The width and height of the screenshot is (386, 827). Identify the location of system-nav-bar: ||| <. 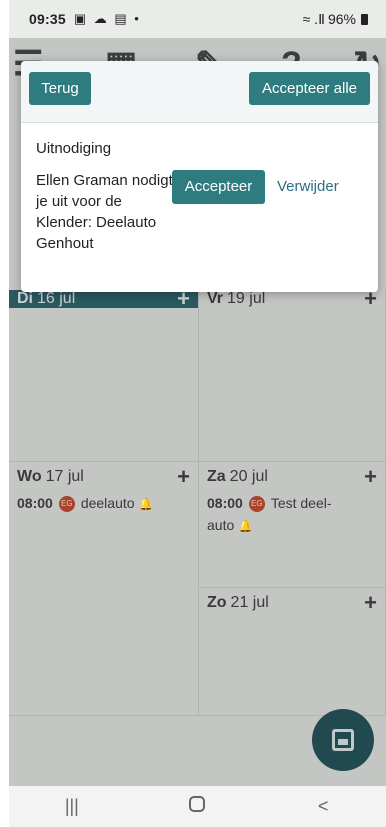
(197, 806).